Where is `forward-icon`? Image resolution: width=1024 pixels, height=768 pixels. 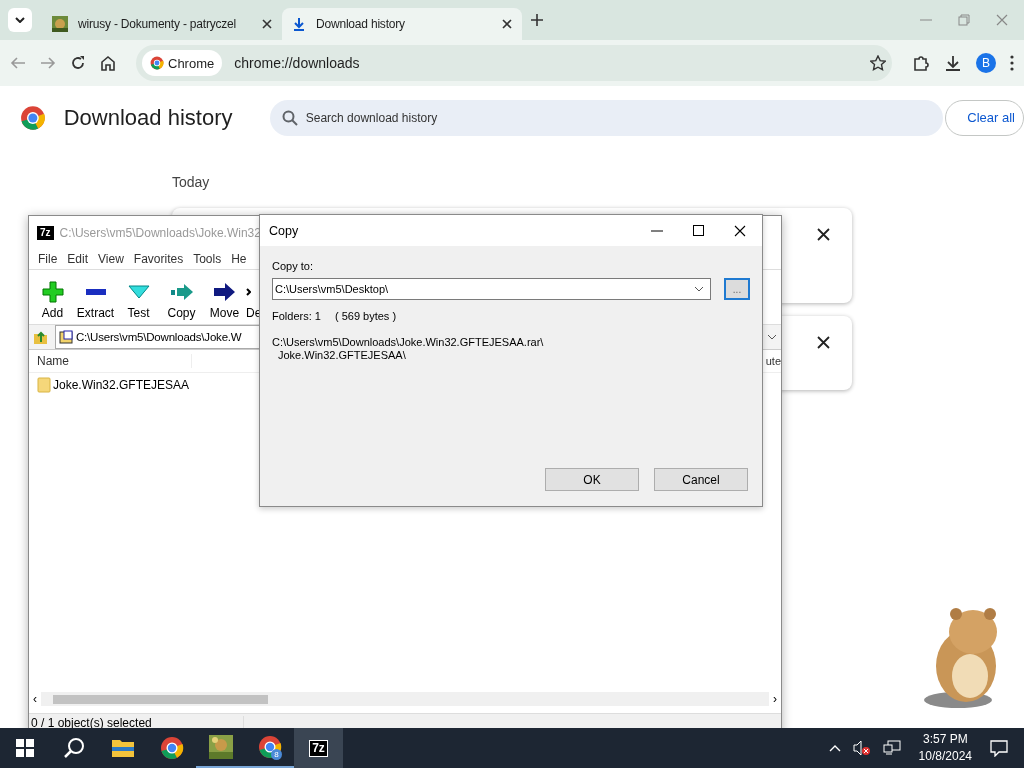 forward-icon is located at coordinates (48, 63).